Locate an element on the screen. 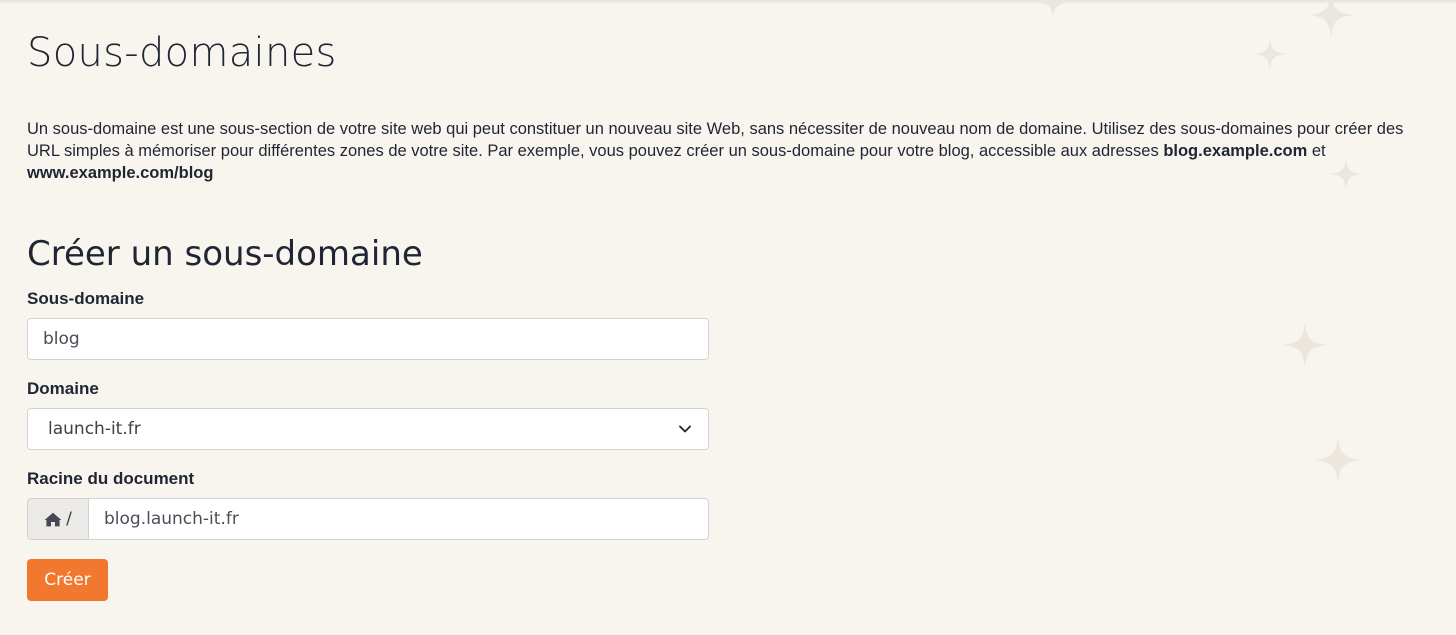 The image size is (1456, 635). top-shadow is located at coordinates (728, 1).